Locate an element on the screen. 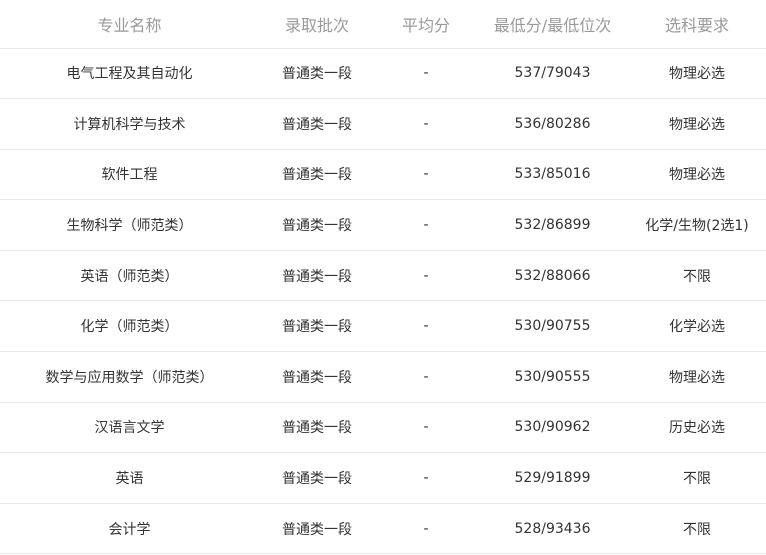 Image resolution: width=766 pixels, height=555 pixels. cell-subject-requirement: 化学/生物(2选1) is located at coordinates (697, 226).